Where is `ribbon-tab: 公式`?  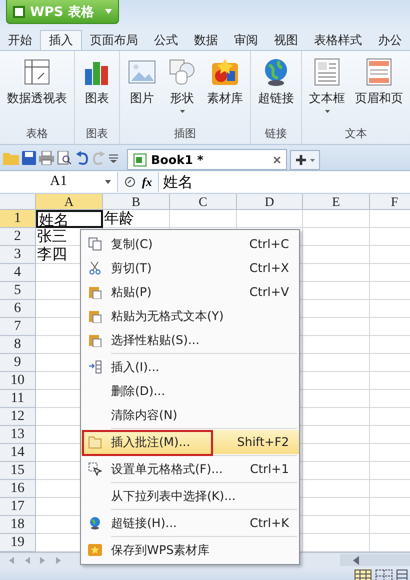 ribbon-tab: 公式 is located at coordinates (166, 40).